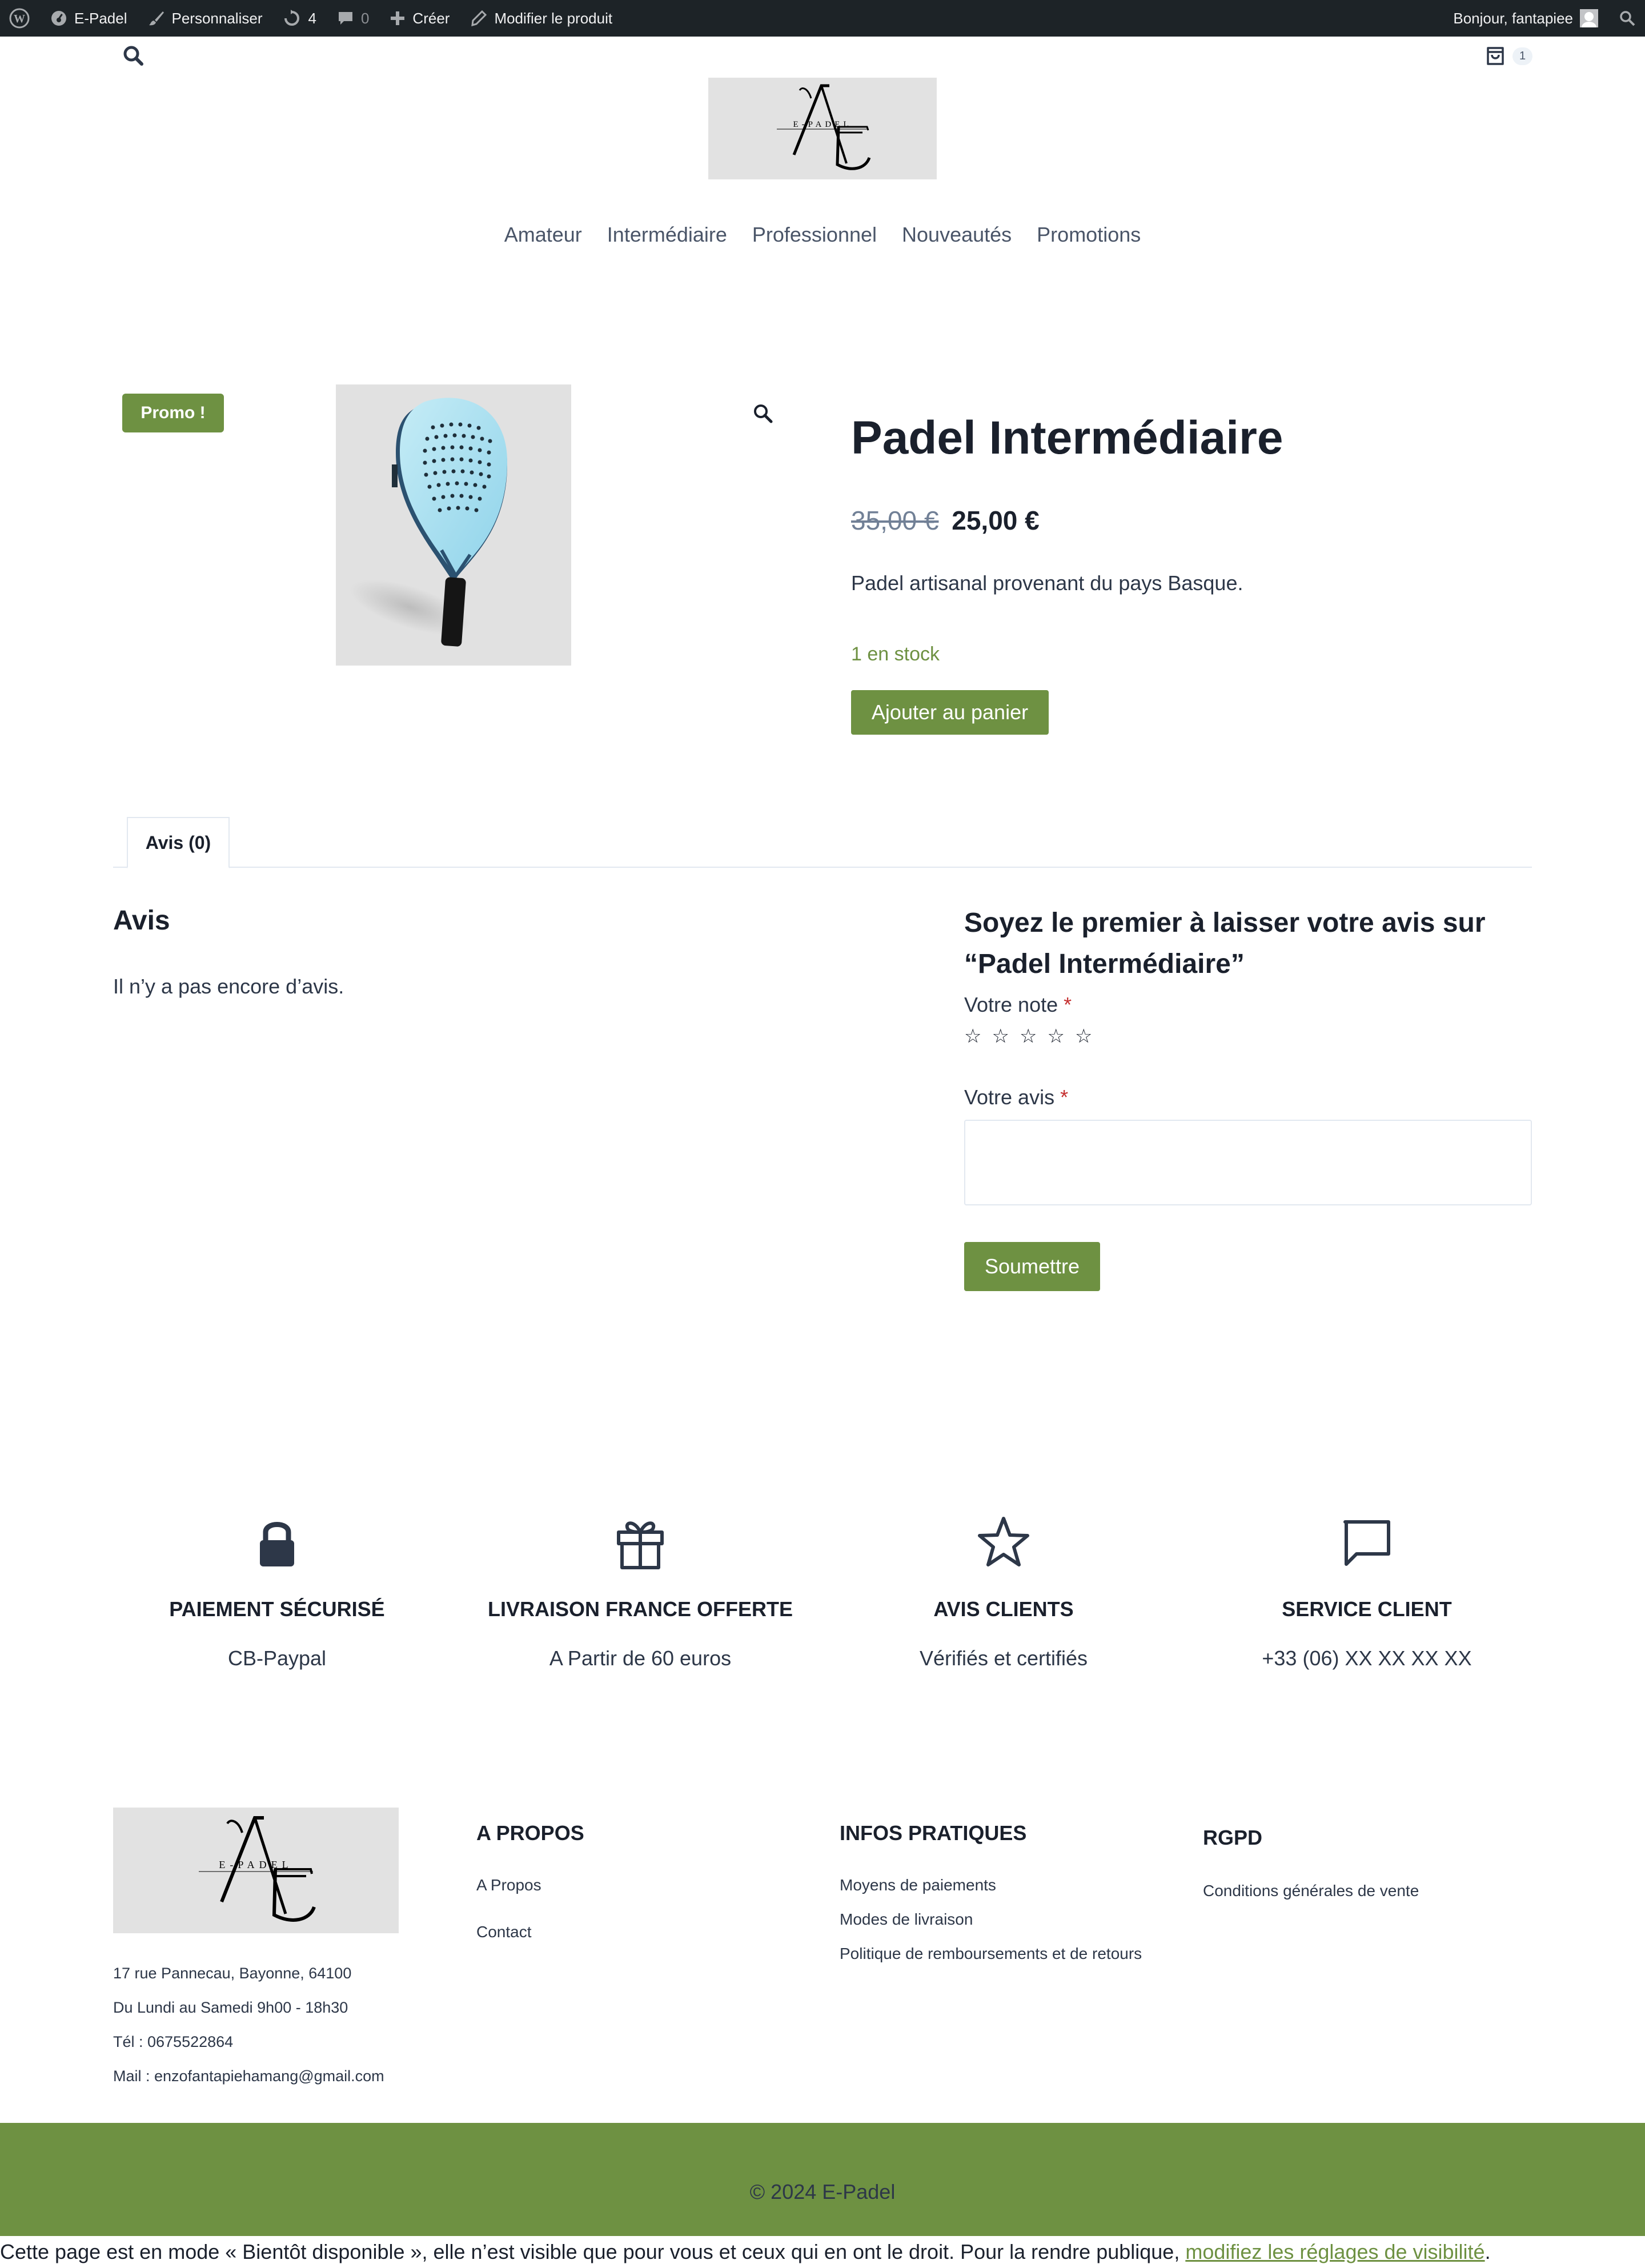  What do you see at coordinates (249, 2076) in the screenshot?
I see `footer-email-line: Mail : enzofantapiehamang@gmail.com` at bounding box center [249, 2076].